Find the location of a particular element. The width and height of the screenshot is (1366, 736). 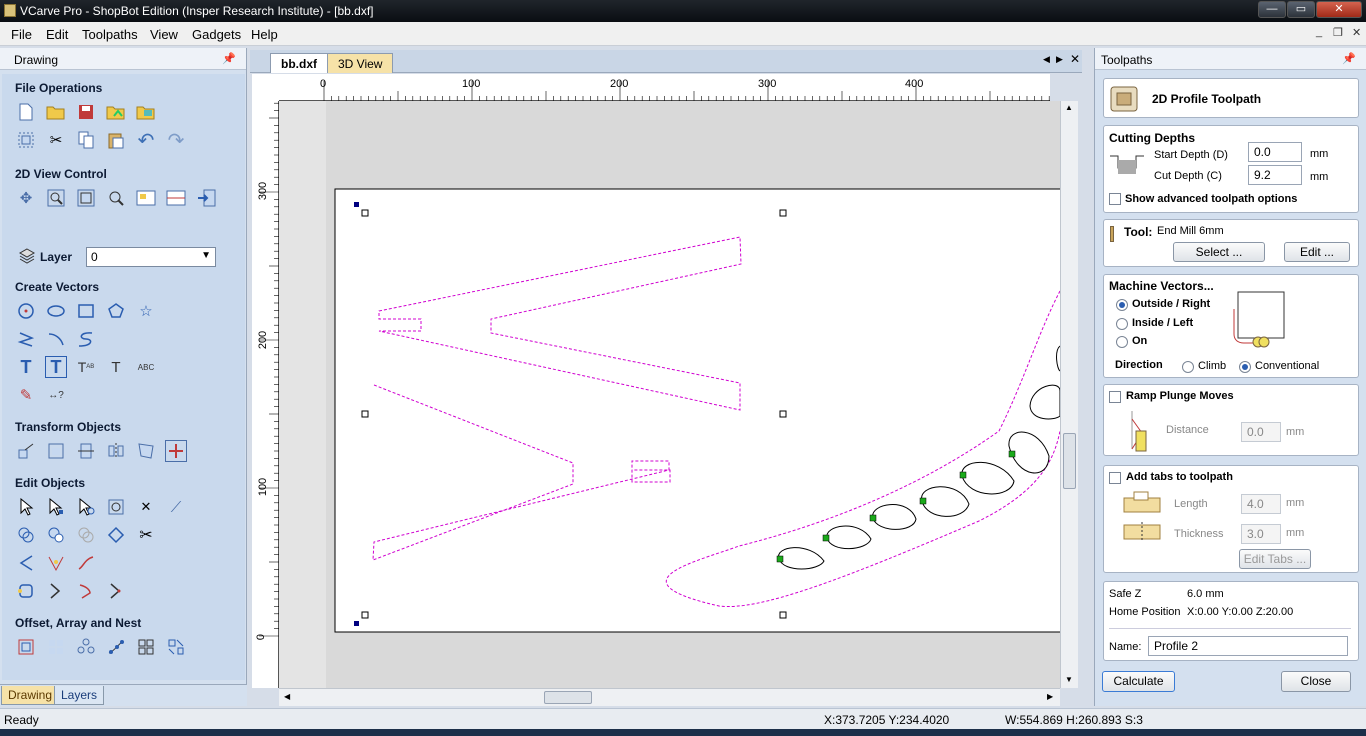

open-file-icon is located at coordinates (56, 112).